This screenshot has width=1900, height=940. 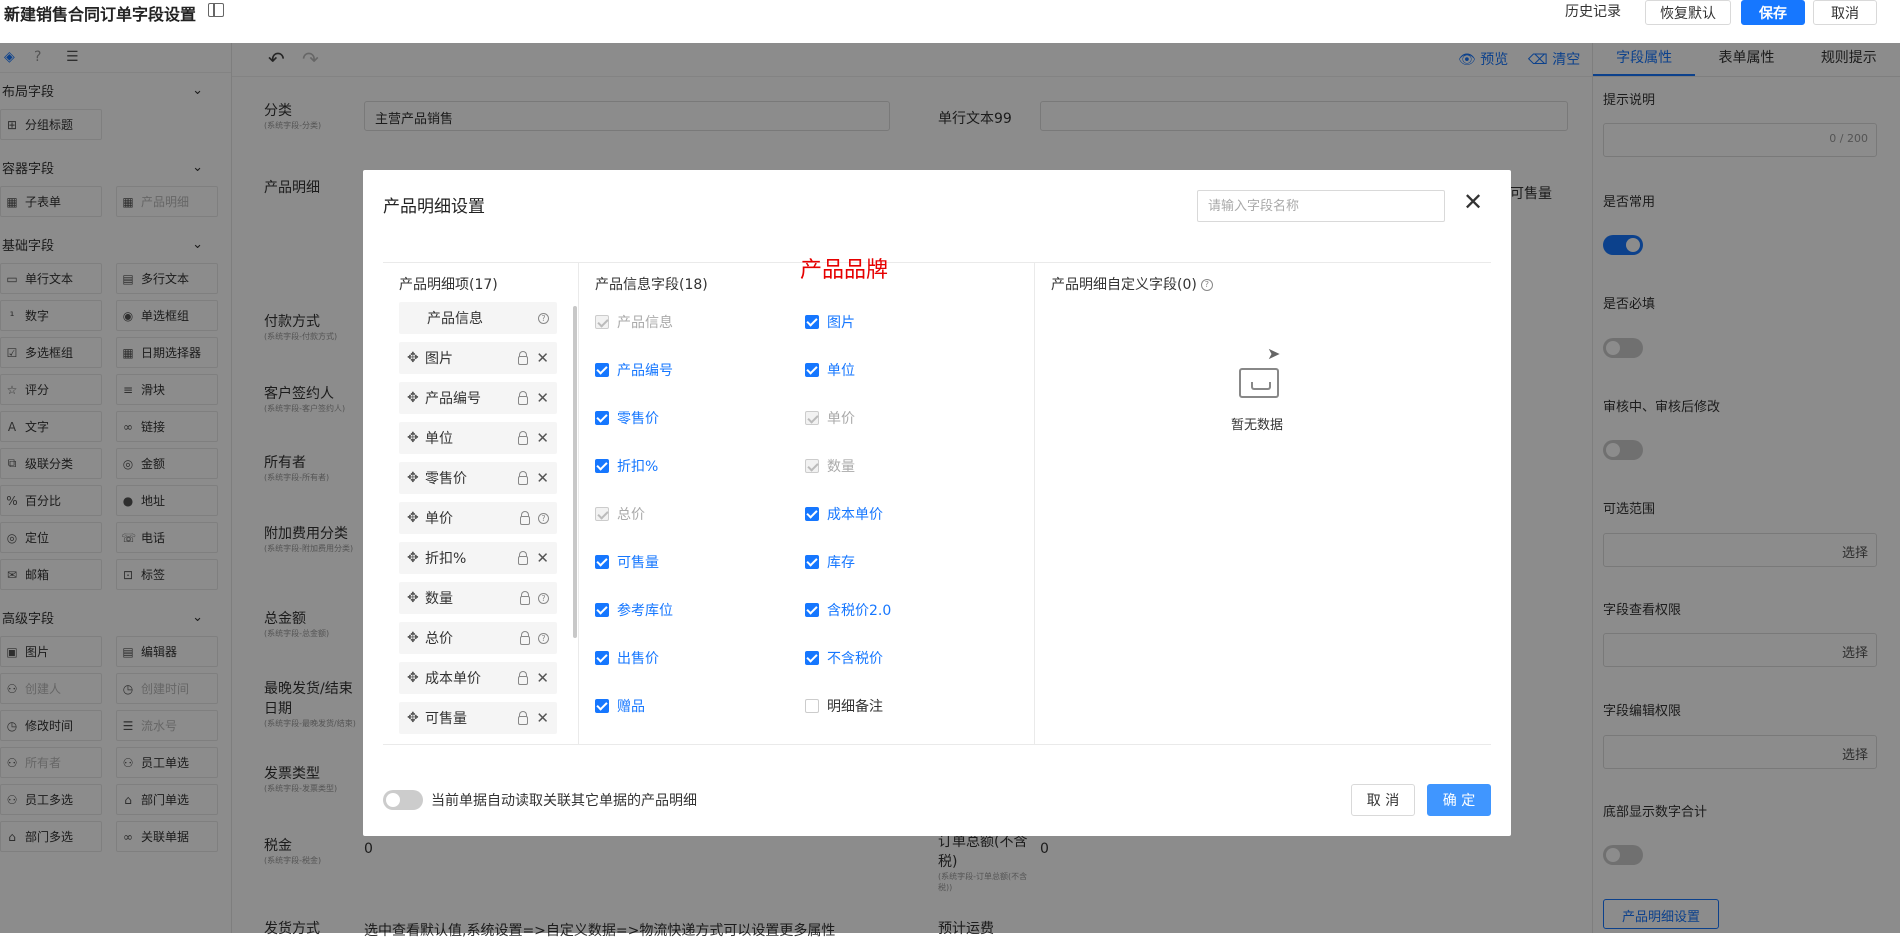 What do you see at coordinates (910, 658) in the screenshot?
I see `field-checkbox: 不含税价` at bounding box center [910, 658].